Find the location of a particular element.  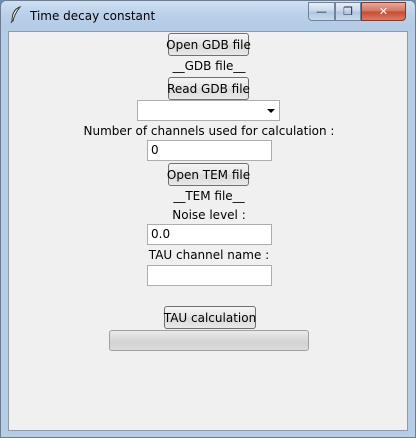

close-button: ✕ is located at coordinates (383, 11).